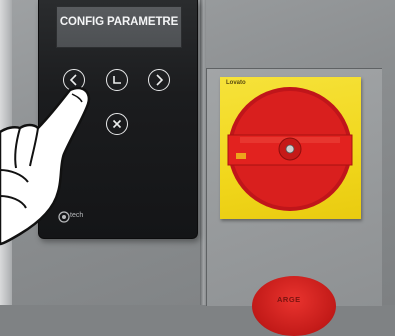  I want to click on next-button, so click(159, 80).